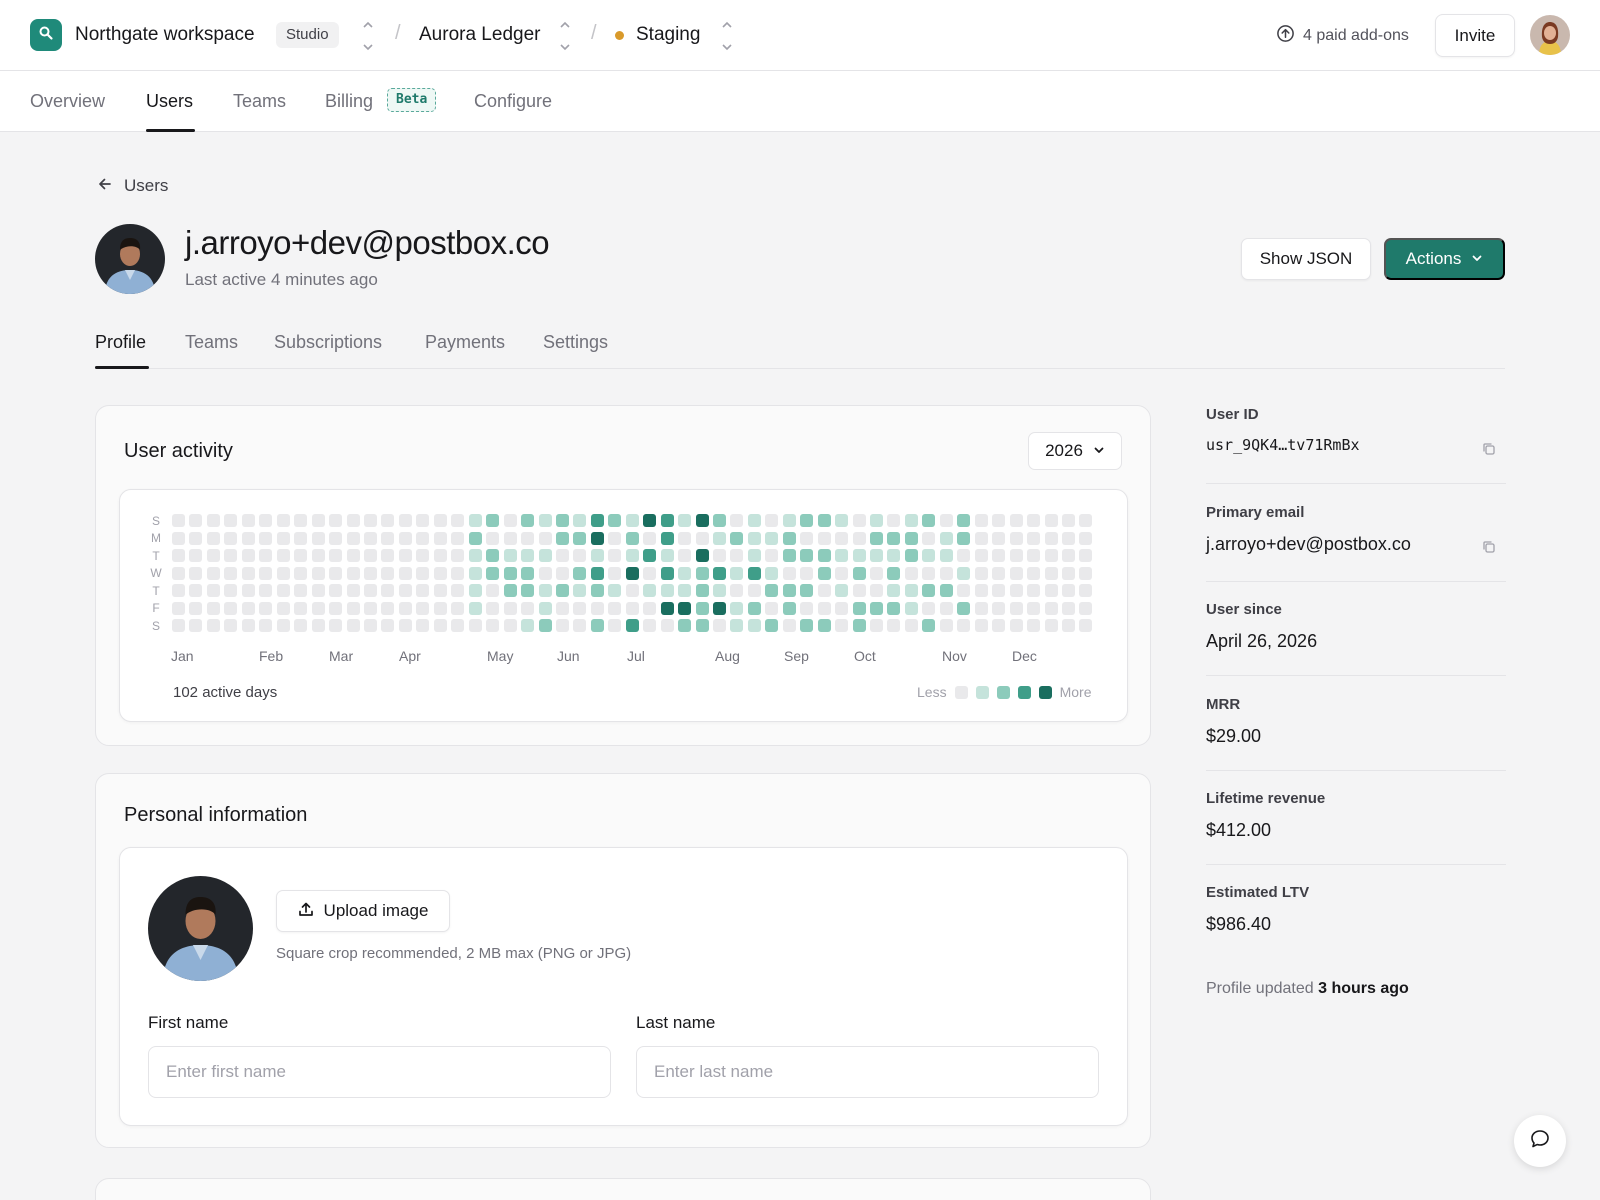 The width and height of the screenshot is (1600, 1200). What do you see at coordinates (1260, 988) in the screenshot?
I see `profile-updated-prefix: Profile updated` at bounding box center [1260, 988].